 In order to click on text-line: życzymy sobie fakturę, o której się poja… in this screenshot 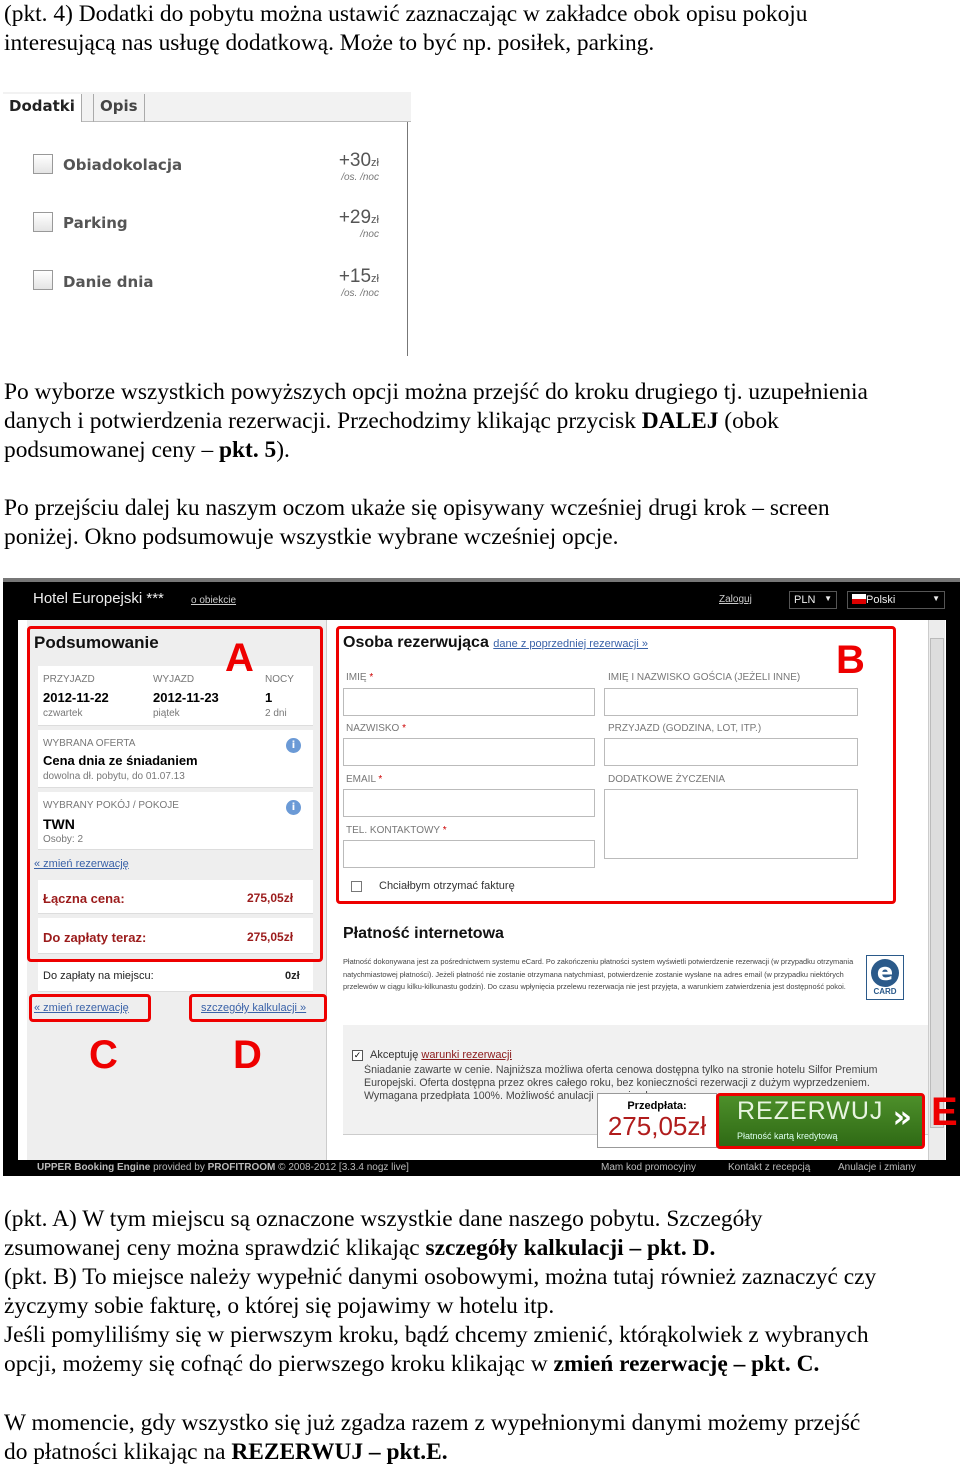, I will do `click(279, 1306)`.